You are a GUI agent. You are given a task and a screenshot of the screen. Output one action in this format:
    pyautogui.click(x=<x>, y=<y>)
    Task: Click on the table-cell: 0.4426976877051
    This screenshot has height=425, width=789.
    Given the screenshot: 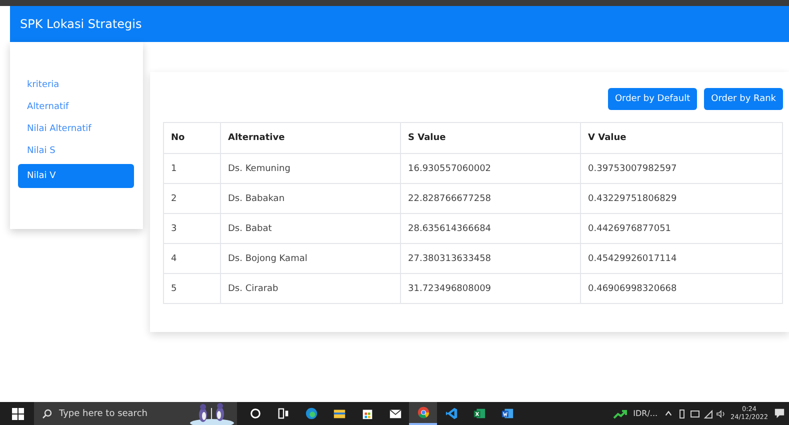 What is the action you would take?
    pyautogui.click(x=681, y=229)
    